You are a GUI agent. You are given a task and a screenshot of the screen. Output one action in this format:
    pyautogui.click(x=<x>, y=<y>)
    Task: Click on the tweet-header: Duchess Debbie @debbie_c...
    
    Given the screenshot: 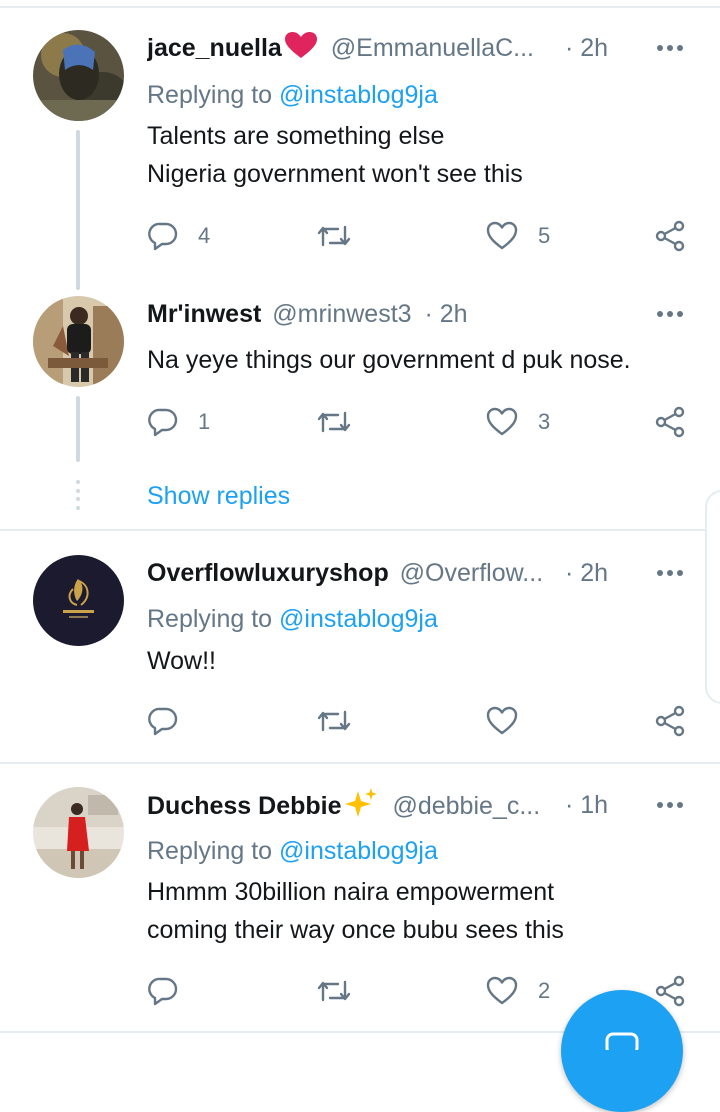 What is the action you would take?
    pyautogui.click(x=378, y=805)
    